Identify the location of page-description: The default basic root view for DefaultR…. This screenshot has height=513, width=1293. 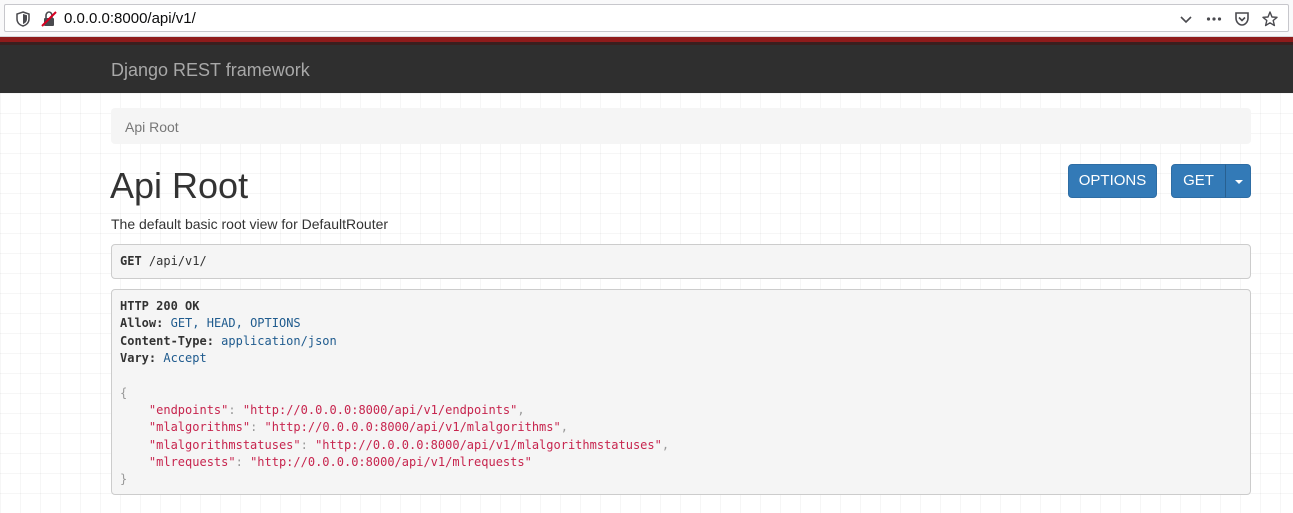
(250, 224).